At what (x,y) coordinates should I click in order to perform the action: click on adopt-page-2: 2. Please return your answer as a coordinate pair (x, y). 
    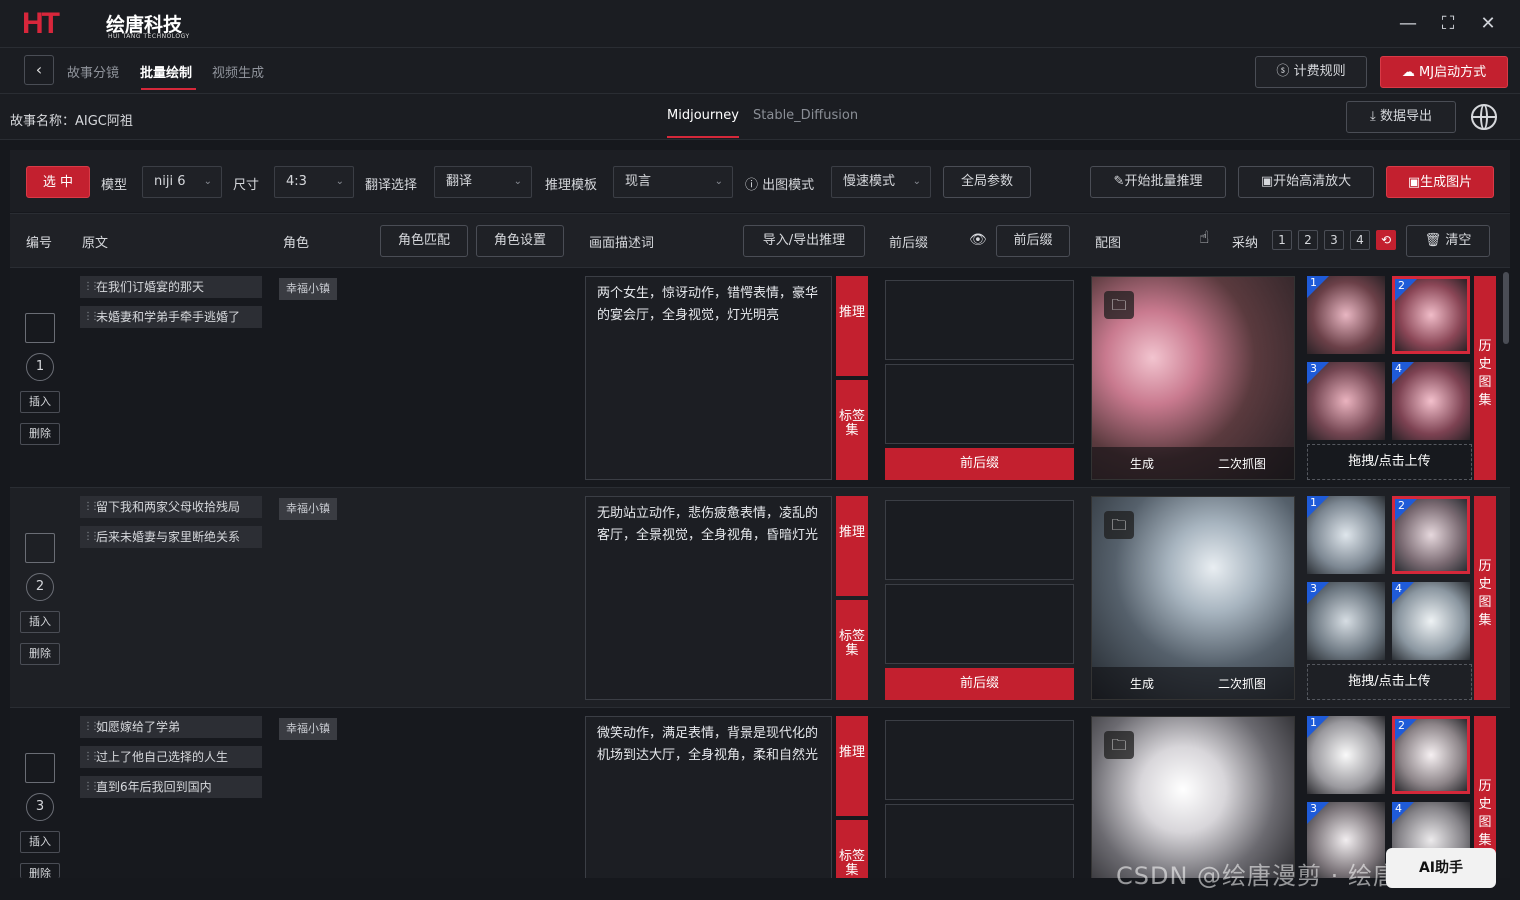
    Looking at the image, I should click on (1308, 240).